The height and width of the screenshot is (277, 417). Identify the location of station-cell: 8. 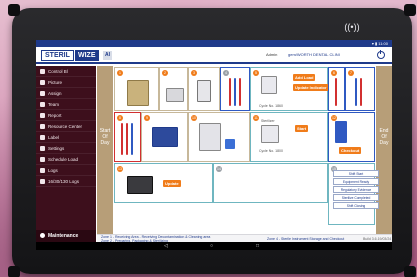
(127, 137).